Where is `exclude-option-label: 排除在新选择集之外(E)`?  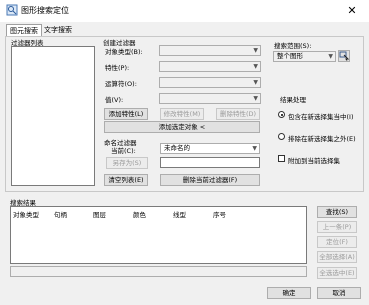 exclude-option-label: 排除在新选择集之外(E) is located at coordinates (322, 139).